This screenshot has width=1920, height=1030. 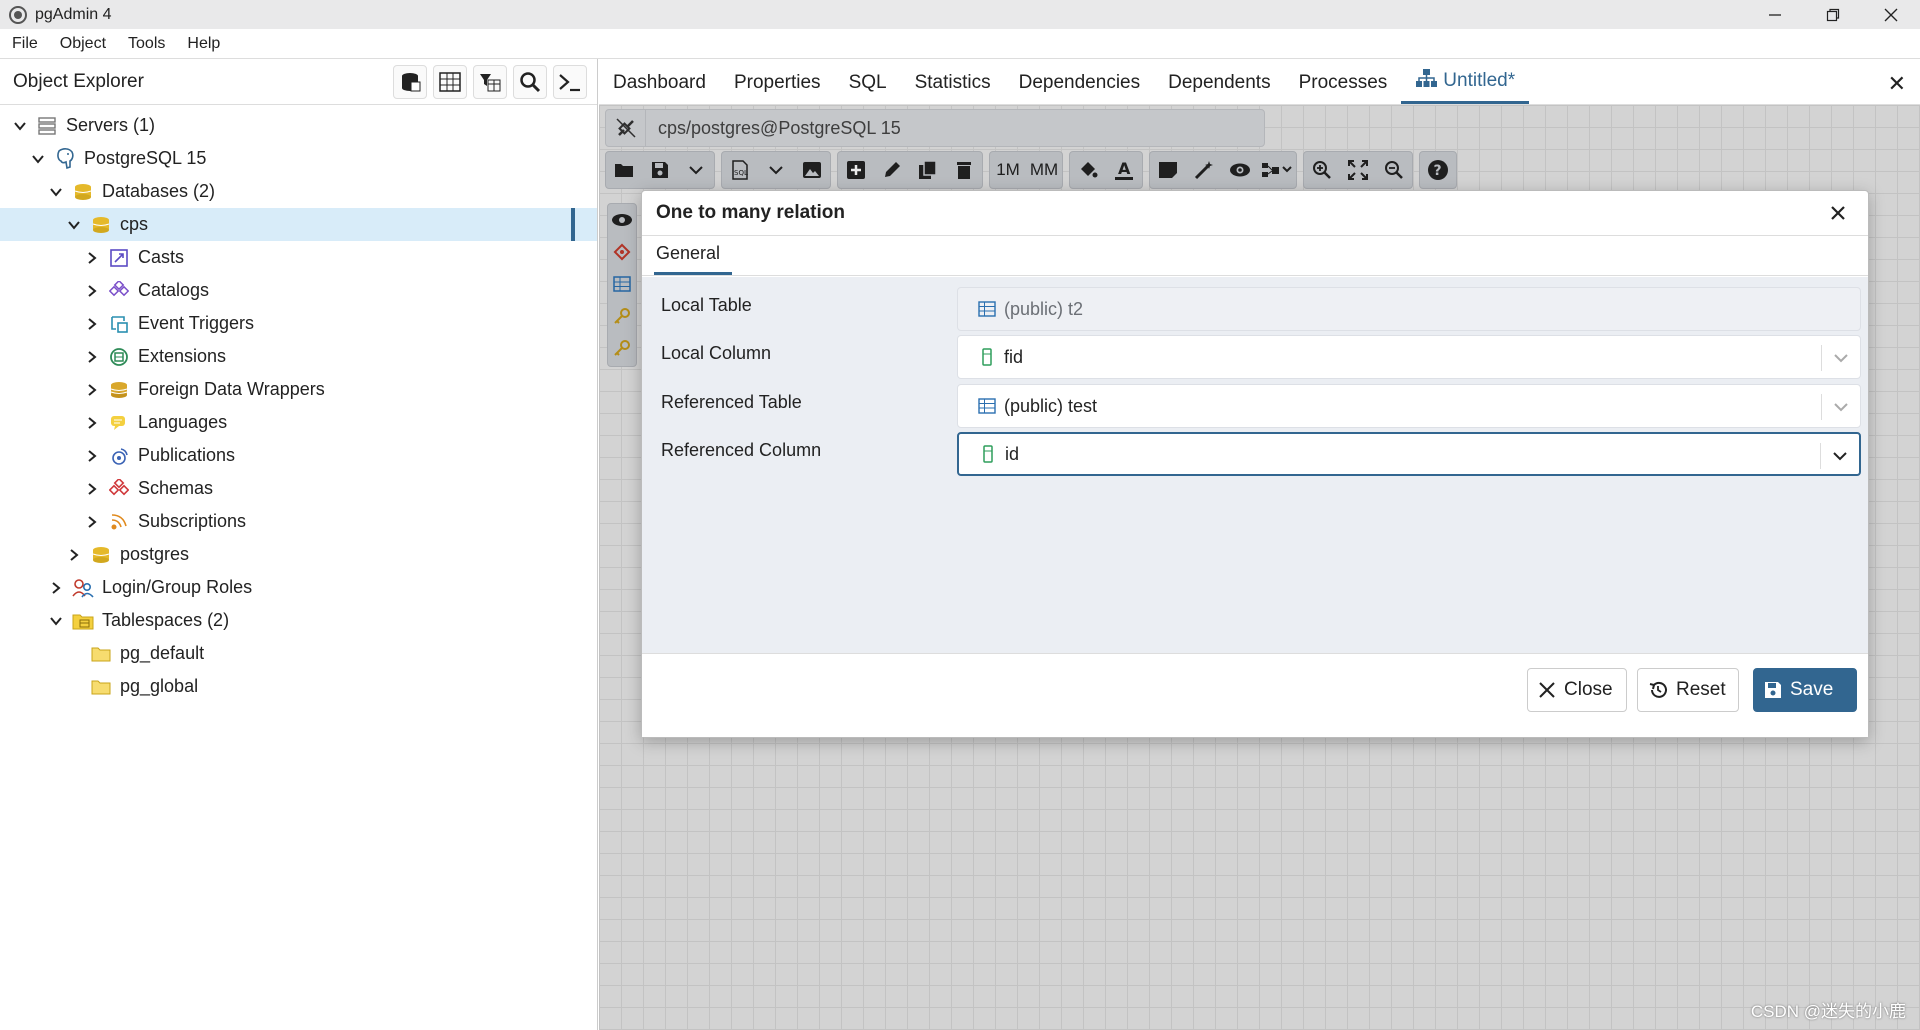 I want to click on psql-terminal-icon, so click(x=570, y=82).